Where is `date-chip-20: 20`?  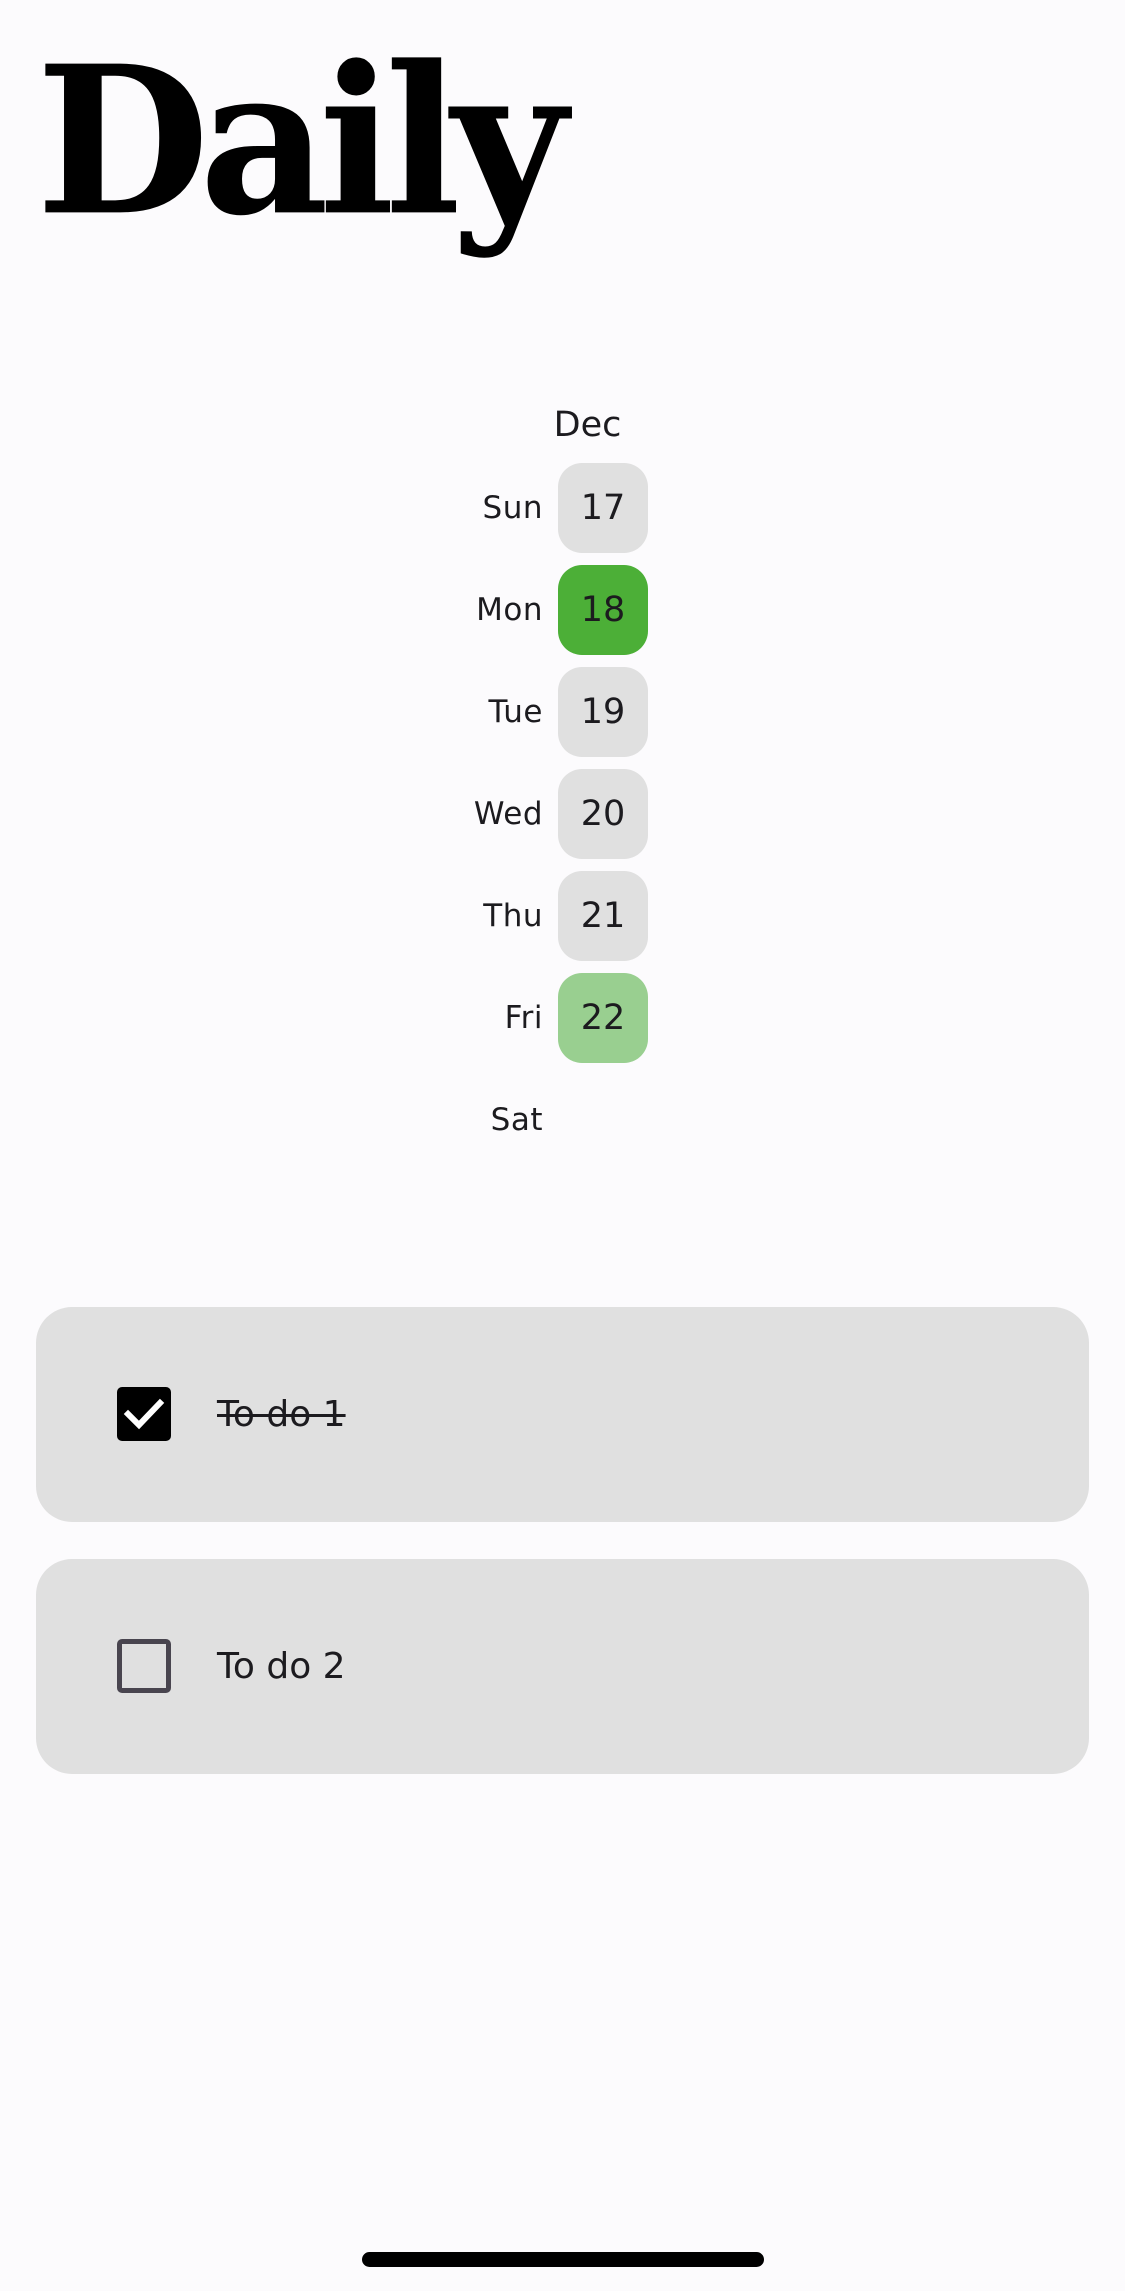
date-chip-20: 20 is located at coordinates (603, 814).